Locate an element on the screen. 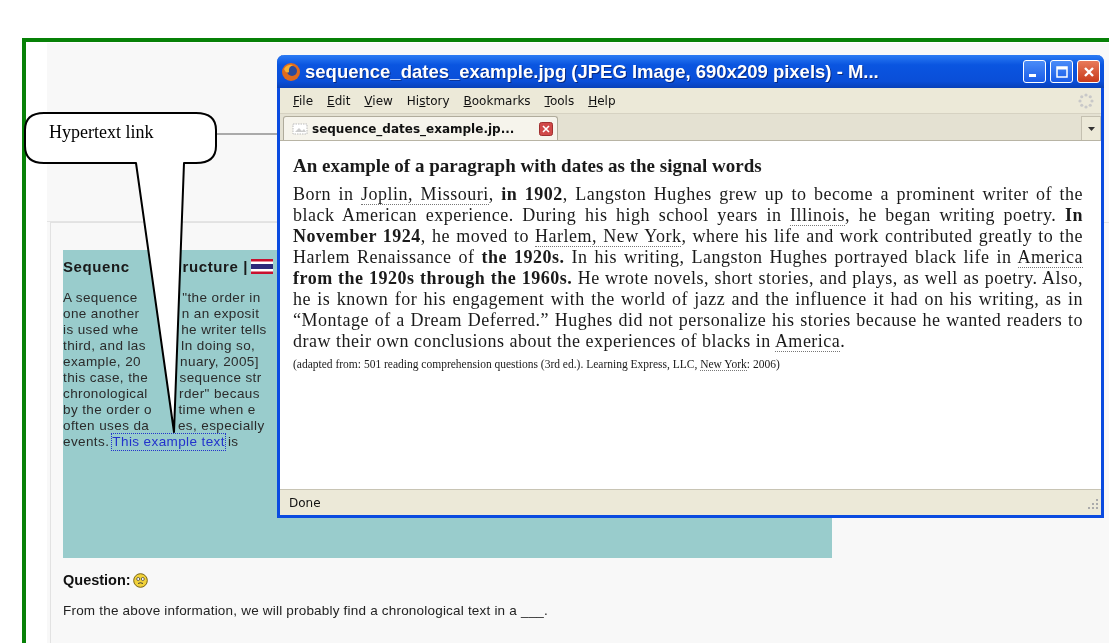 This screenshot has height=643, width=1109. maximize-button is located at coordinates (1061, 71).